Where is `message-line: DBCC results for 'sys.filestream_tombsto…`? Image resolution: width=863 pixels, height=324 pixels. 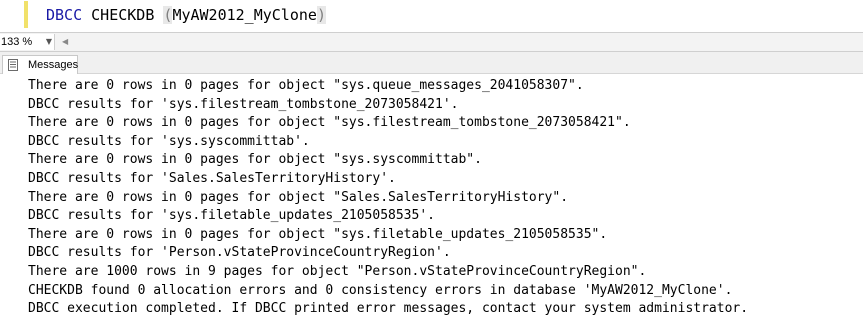 message-line: DBCC results for 'sys.filestream_tombsto… is located at coordinates (243, 104).